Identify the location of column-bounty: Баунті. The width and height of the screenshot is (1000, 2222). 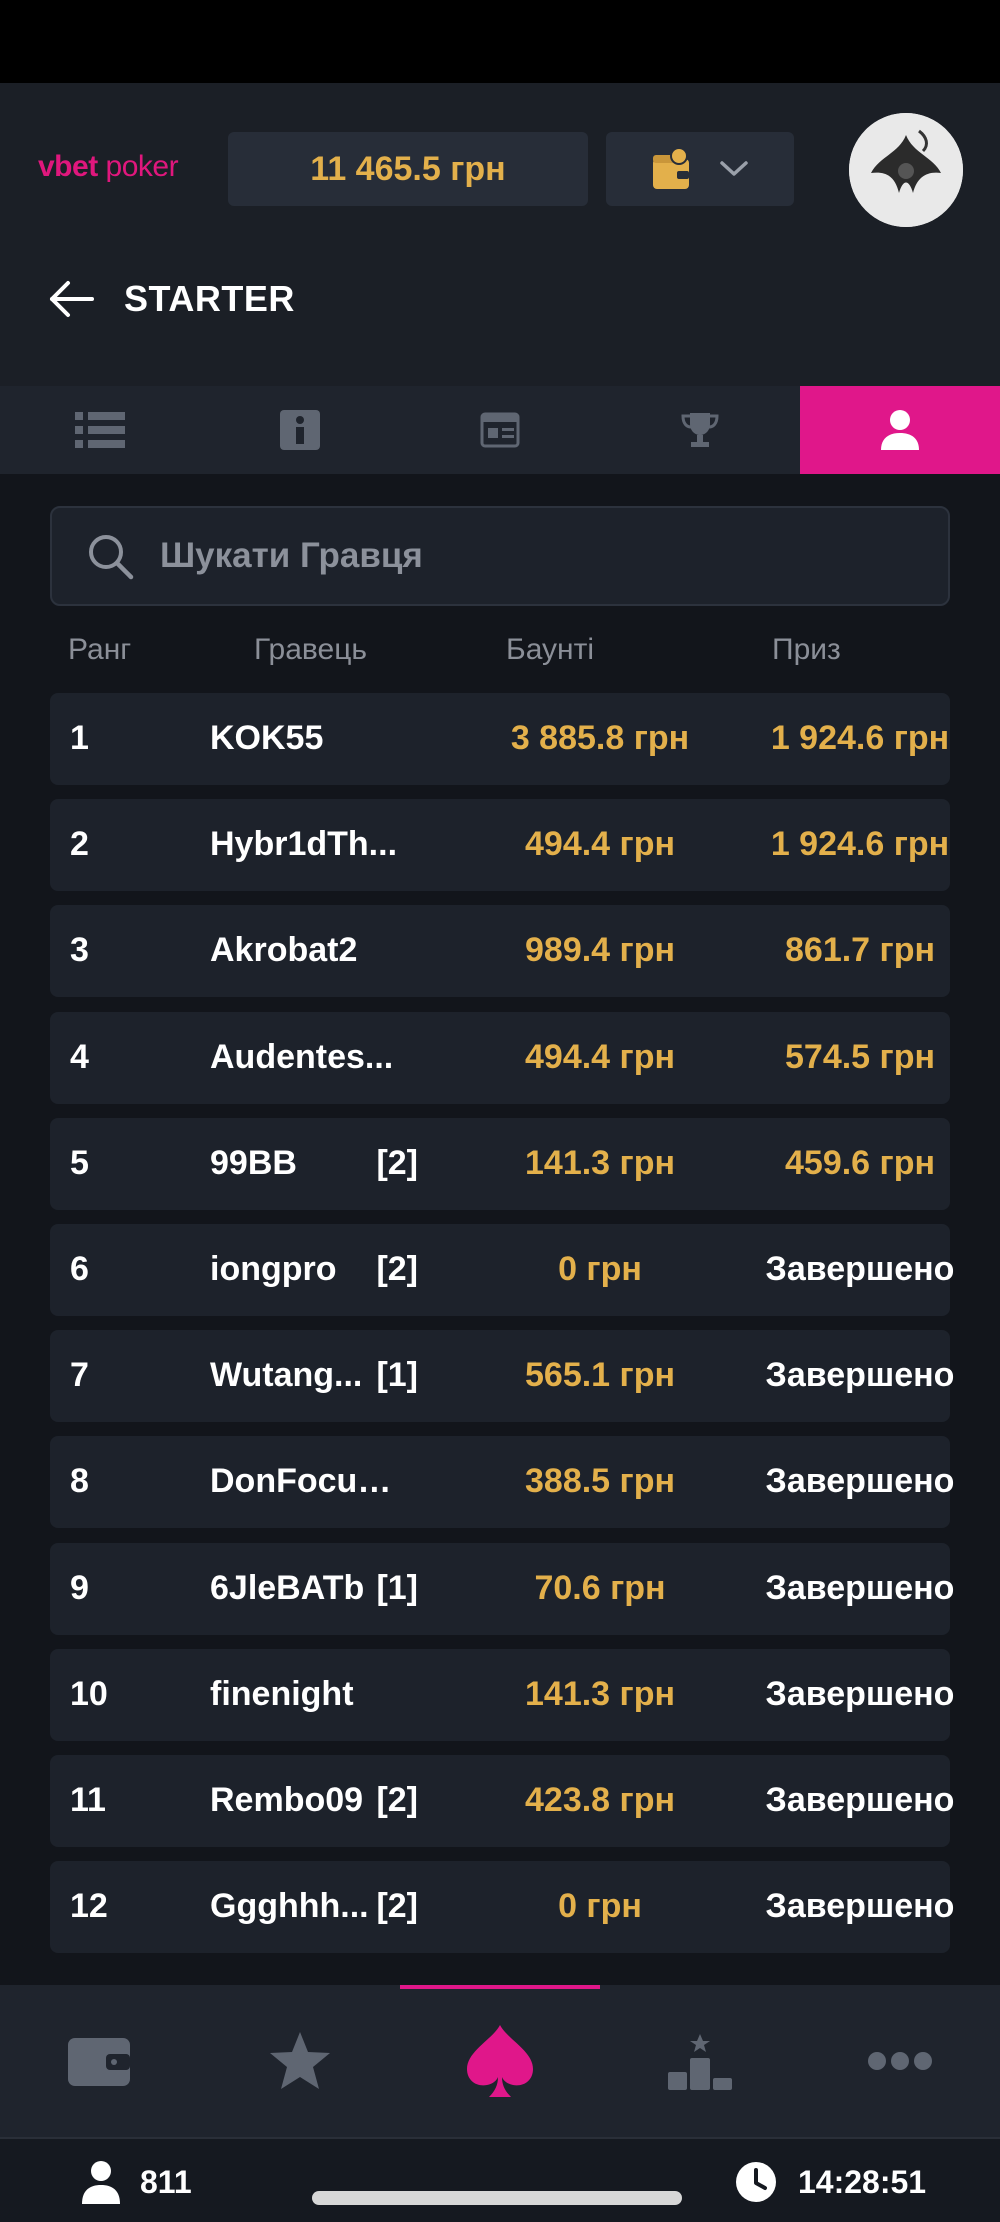
(550, 649).